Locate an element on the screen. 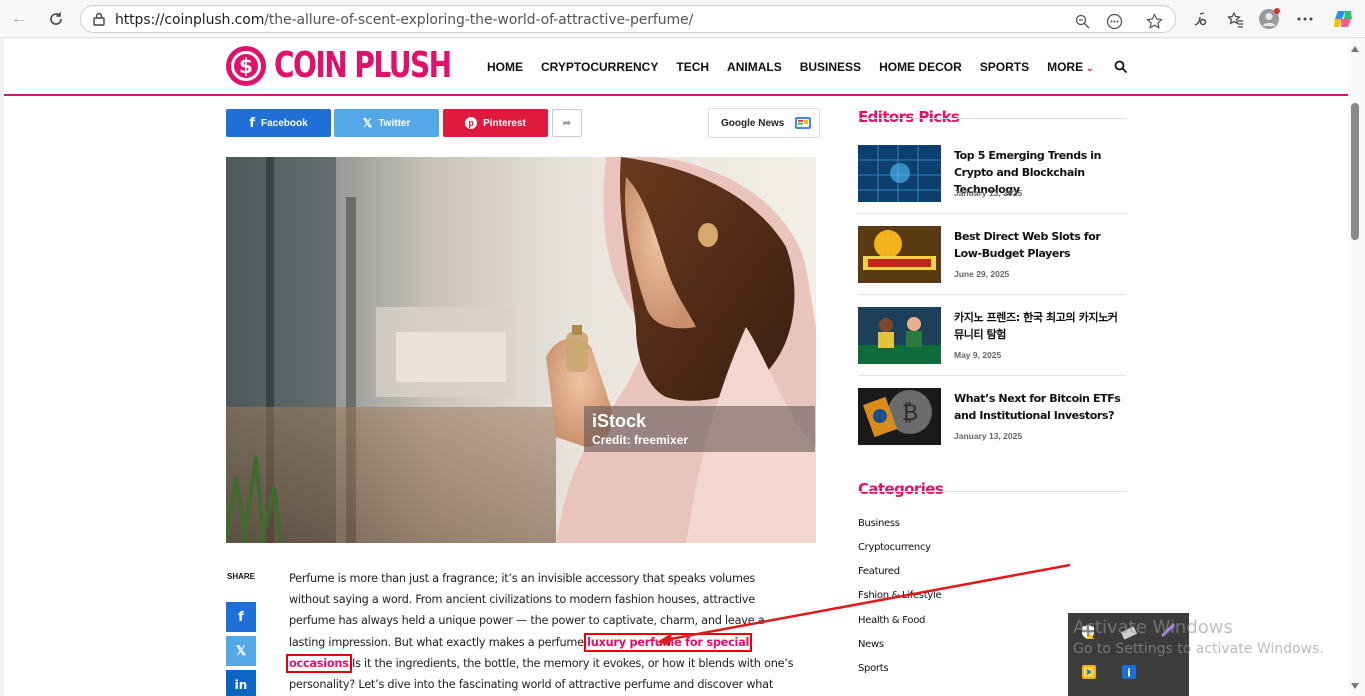 The width and height of the screenshot is (1365, 696). nav-sports: SPORTS is located at coordinates (1004, 67).